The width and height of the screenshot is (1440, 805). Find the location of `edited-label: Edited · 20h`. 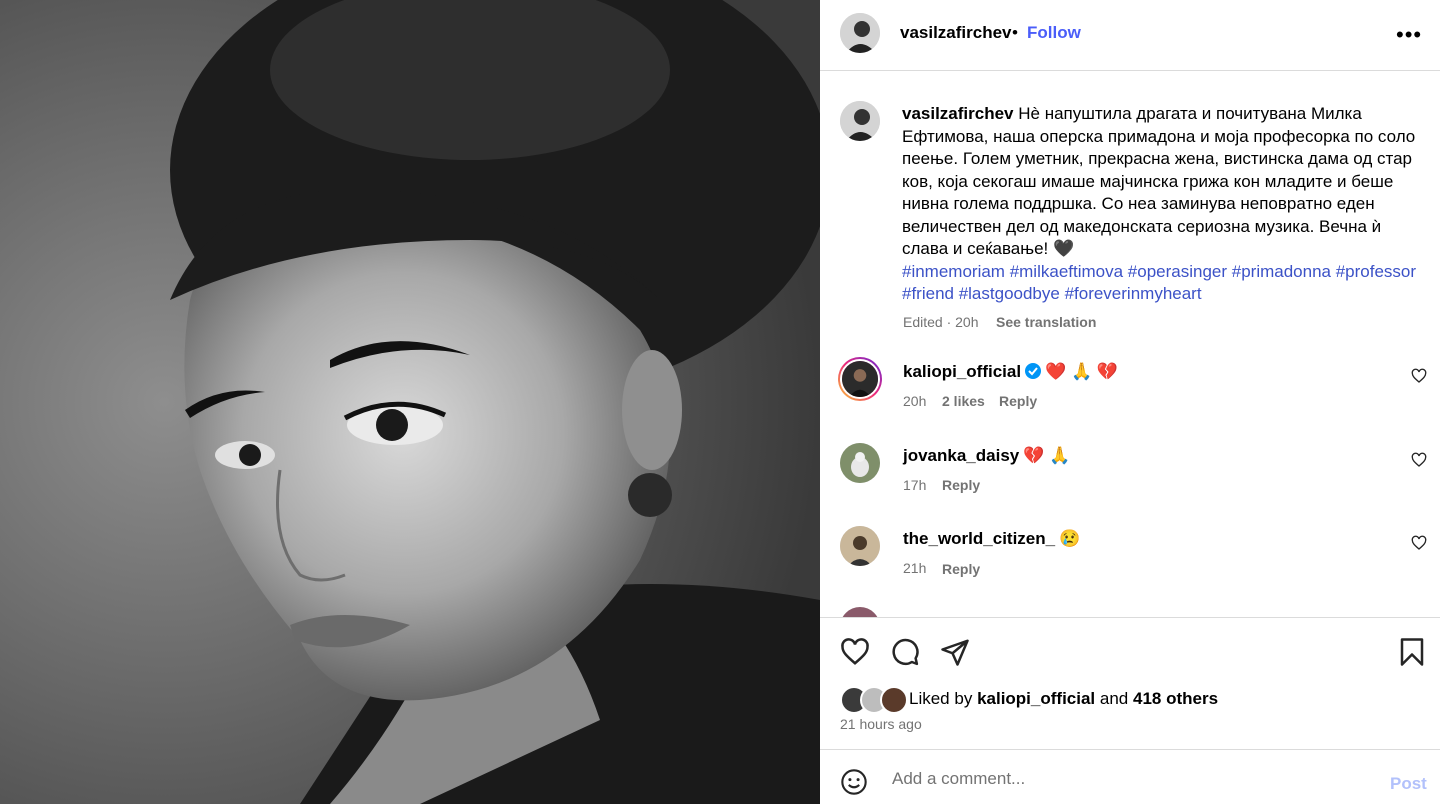

edited-label: Edited · 20h is located at coordinates (941, 322).